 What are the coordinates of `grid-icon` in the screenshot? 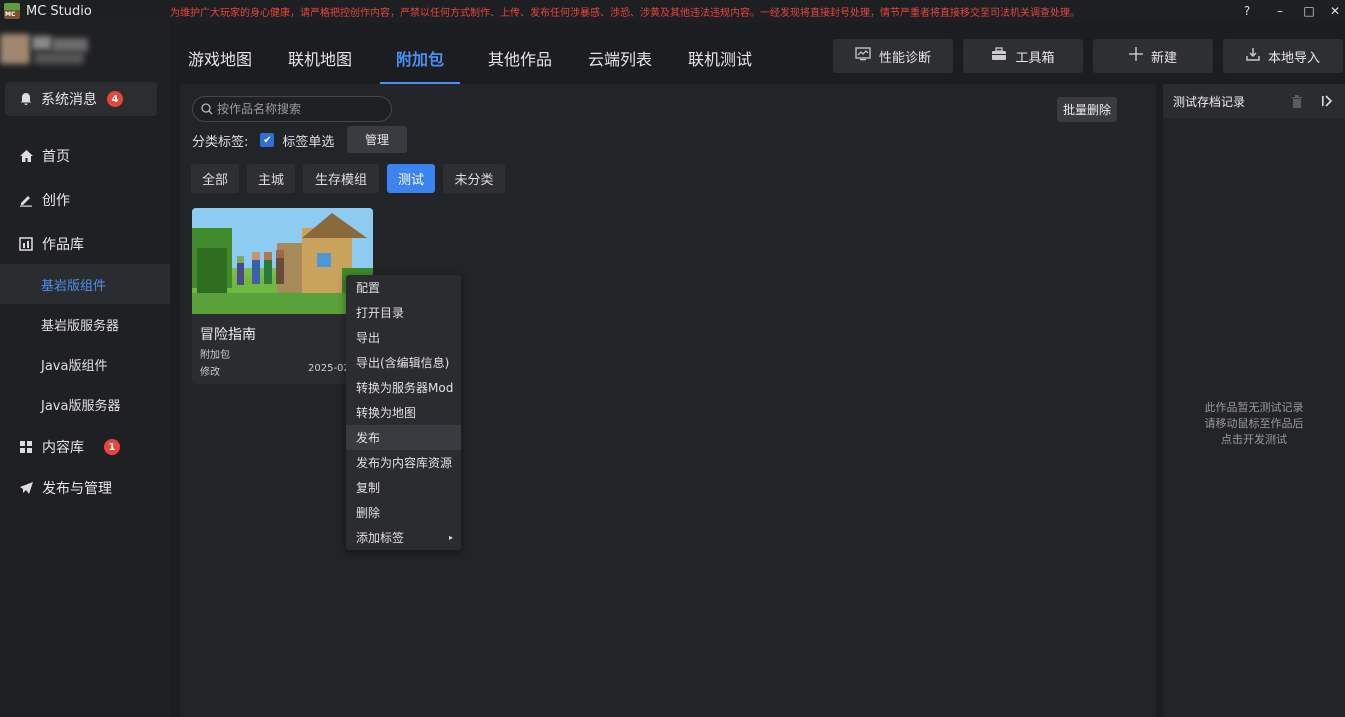 It's located at (26, 447).